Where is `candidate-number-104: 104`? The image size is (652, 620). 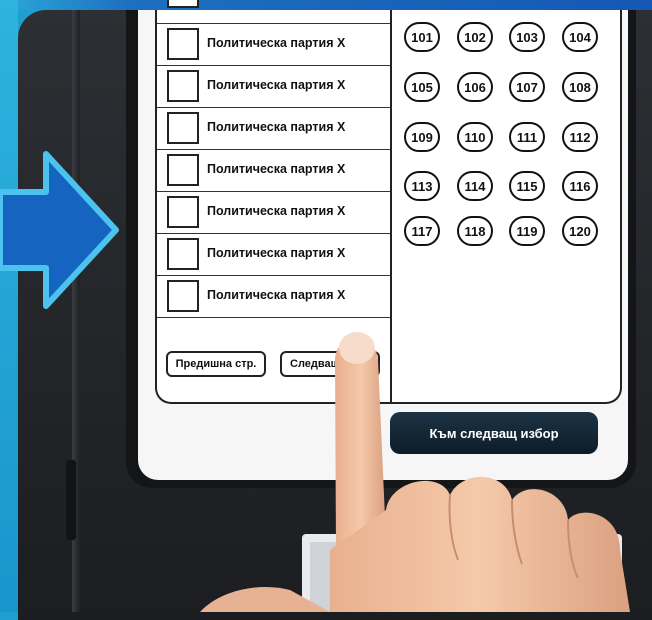
candidate-number-104: 104 is located at coordinates (580, 37).